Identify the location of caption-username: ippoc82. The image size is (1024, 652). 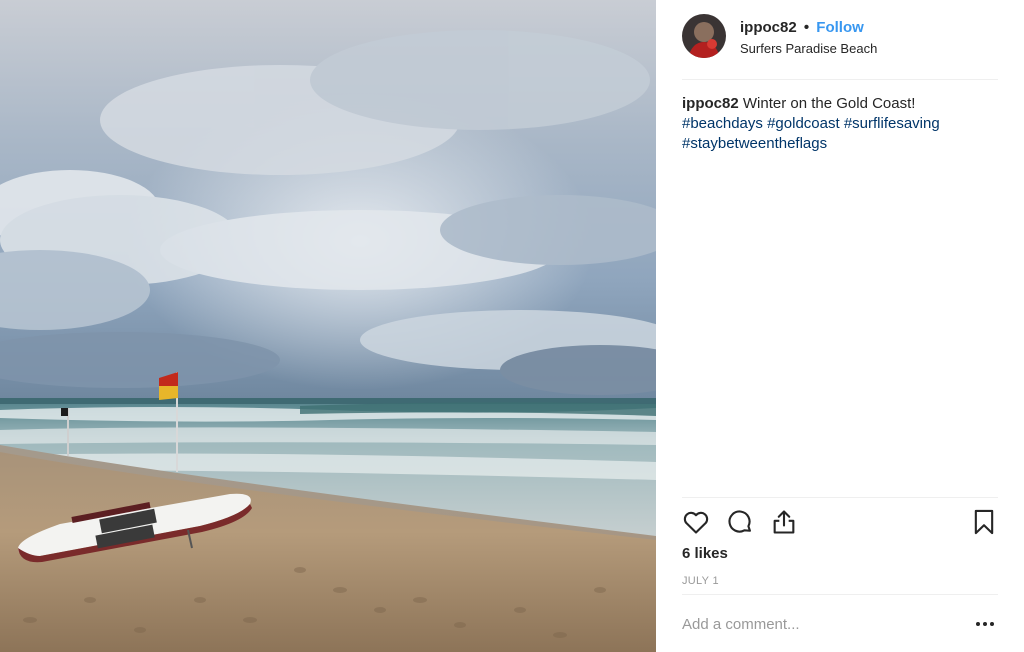
(710, 103).